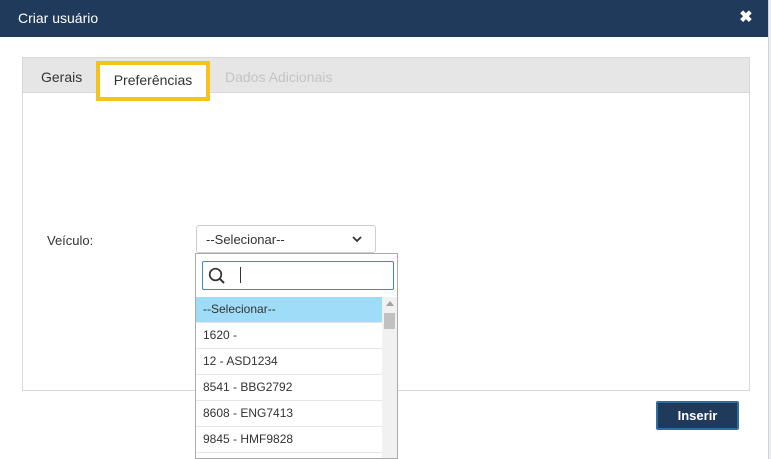  Describe the element at coordinates (384, 18) in the screenshot. I see `dialog-header: Criar usuário ✖` at that location.